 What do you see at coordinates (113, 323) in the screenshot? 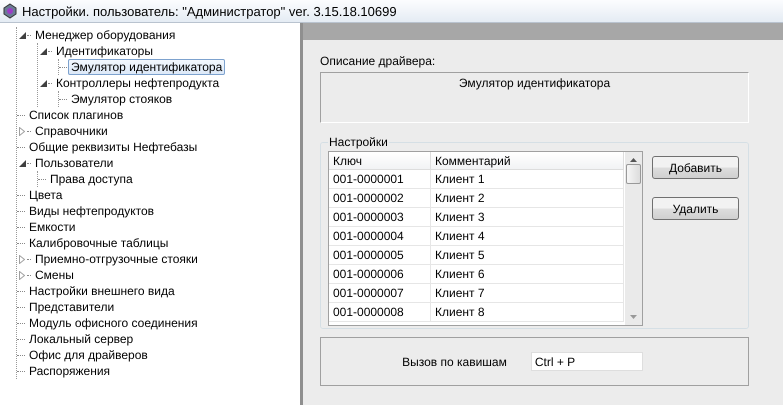
I see `tree-item: Модуль офисного соединения` at bounding box center [113, 323].